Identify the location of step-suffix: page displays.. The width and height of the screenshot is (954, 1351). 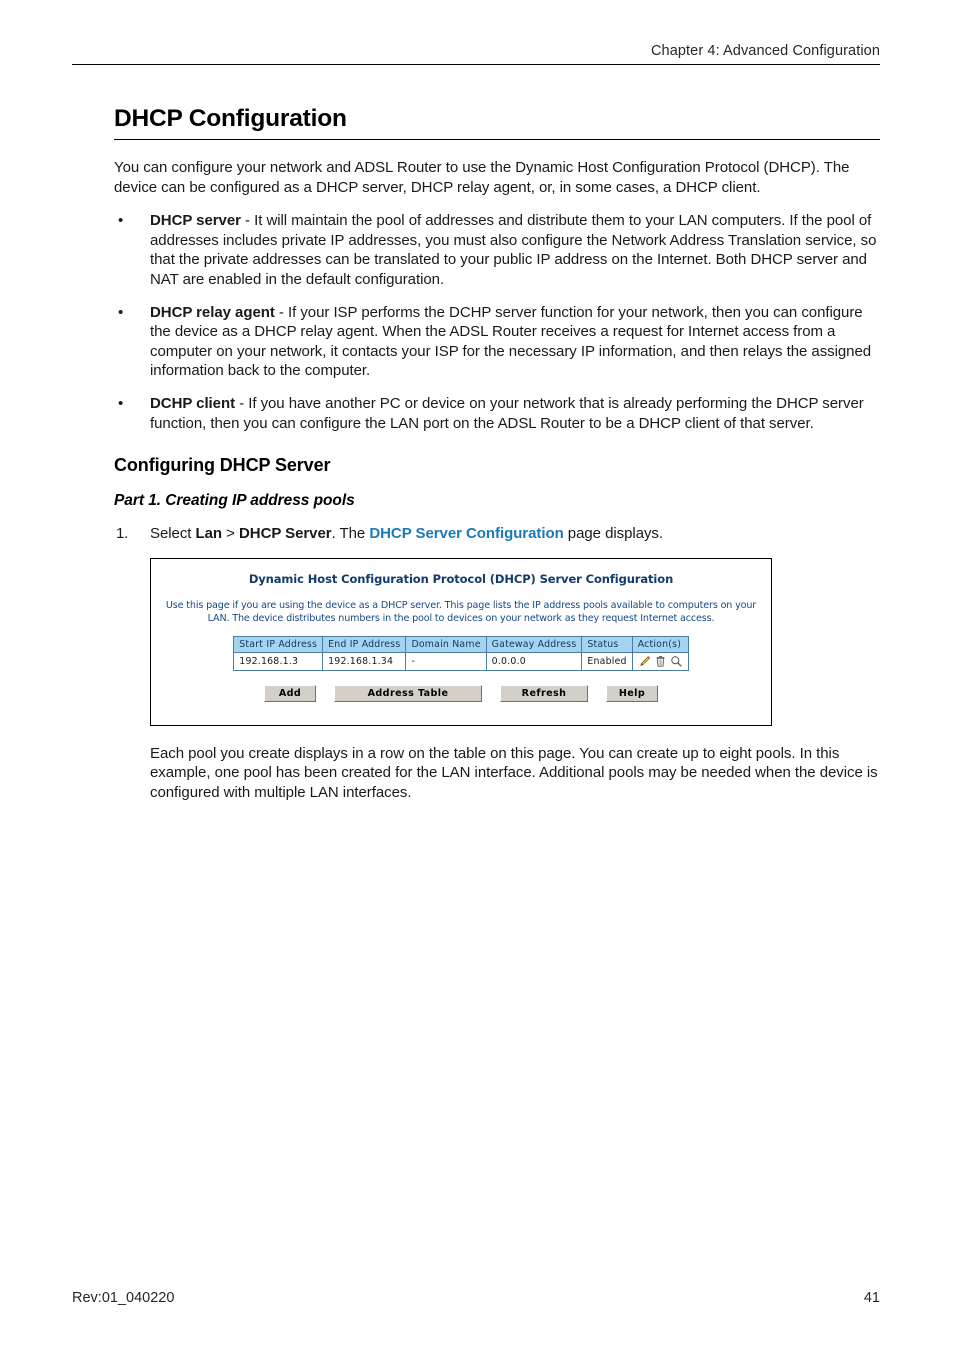
(613, 534).